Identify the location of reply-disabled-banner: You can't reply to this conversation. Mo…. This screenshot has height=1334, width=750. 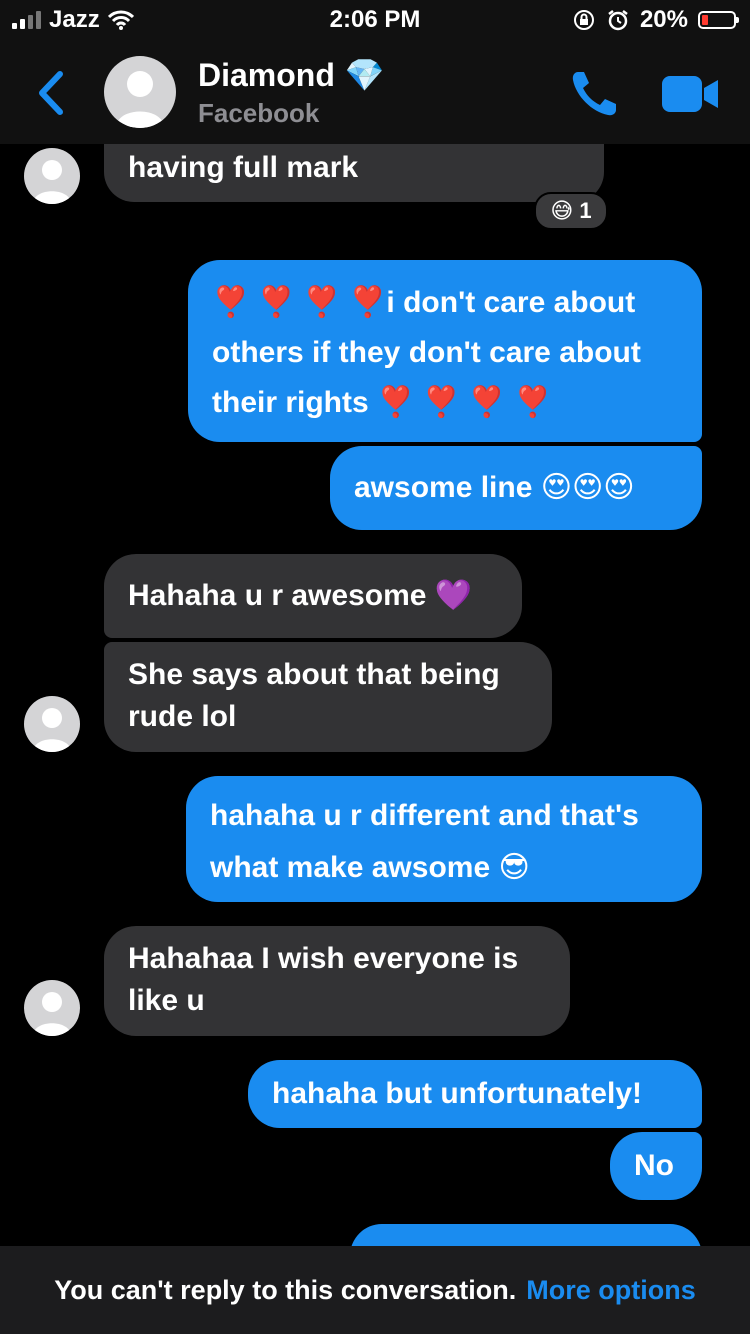
(375, 1290).